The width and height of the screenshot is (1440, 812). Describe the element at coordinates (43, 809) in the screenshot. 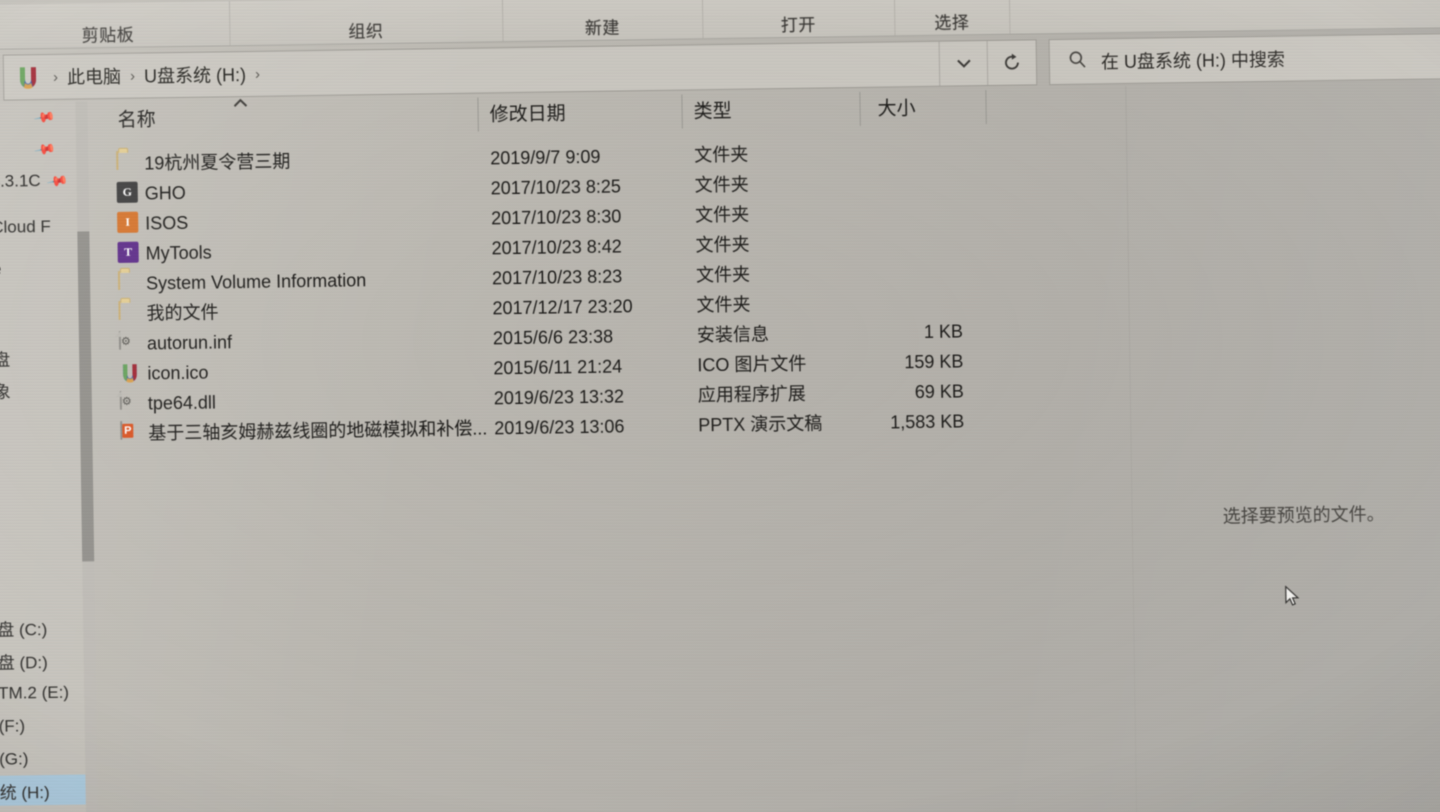

I see `nav-item-drive-i: 动器 (I:)` at that location.